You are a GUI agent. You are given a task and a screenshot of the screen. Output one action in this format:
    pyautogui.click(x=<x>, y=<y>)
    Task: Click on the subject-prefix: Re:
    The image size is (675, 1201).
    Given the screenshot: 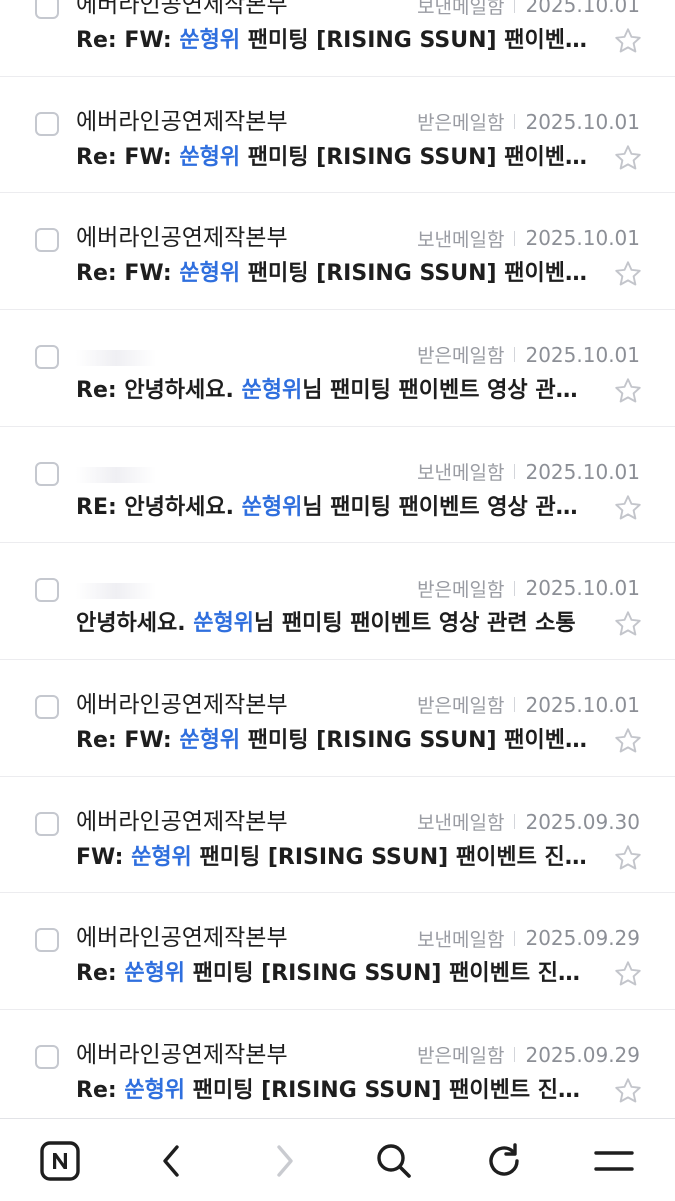 What is the action you would take?
    pyautogui.click(x=100, y=1090)
    